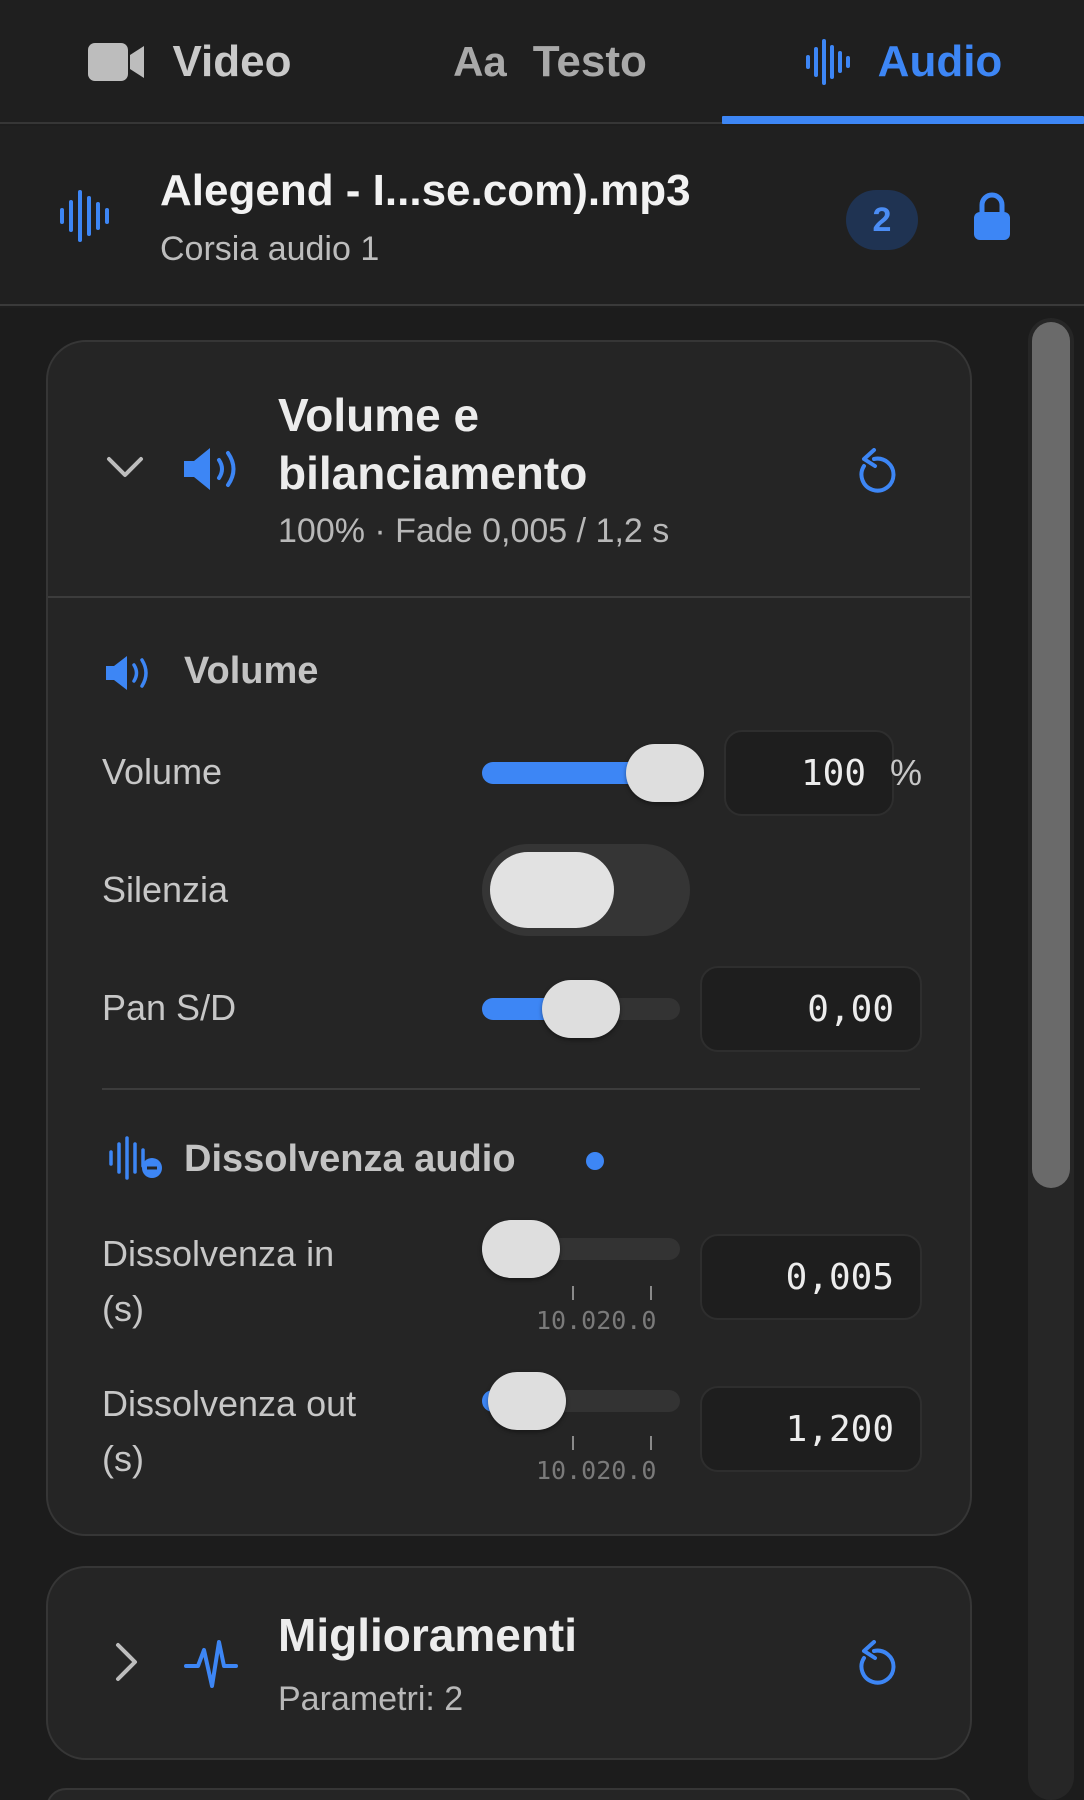  Describe the element at coordinates (903, 120) in the screenshot. I see `active-tab-indicator` at that location.